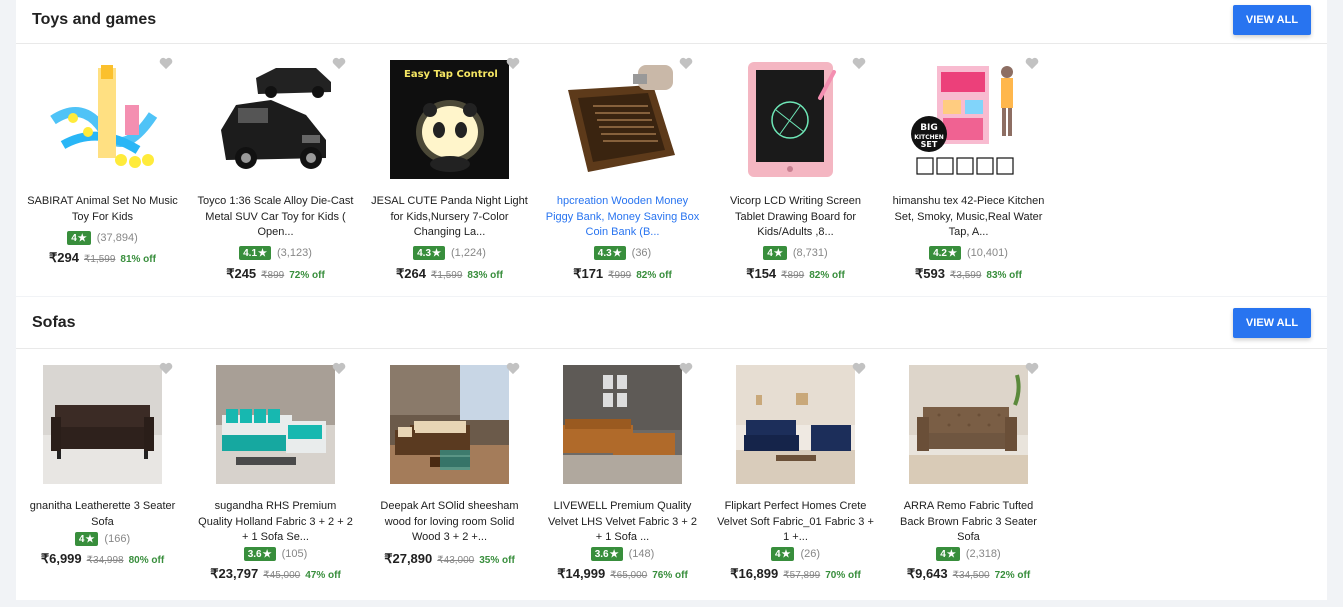  I want to click on price: ₹264, so click(411, 273).